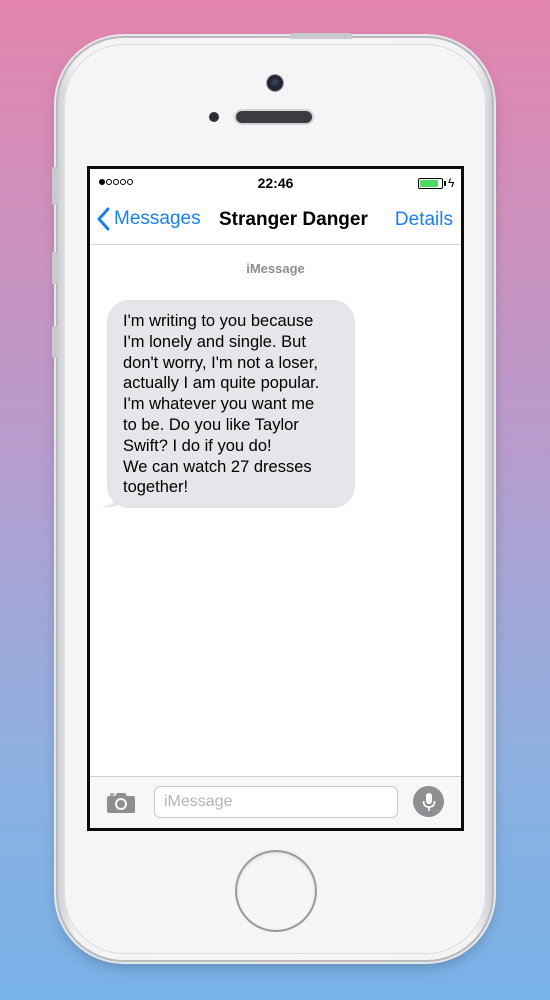 The height and width of the screenshot is (1000, 550). What do you see at coordinates (275, 83) in the screenshot?
I see `front-camera` at bounding box center [275, 83].